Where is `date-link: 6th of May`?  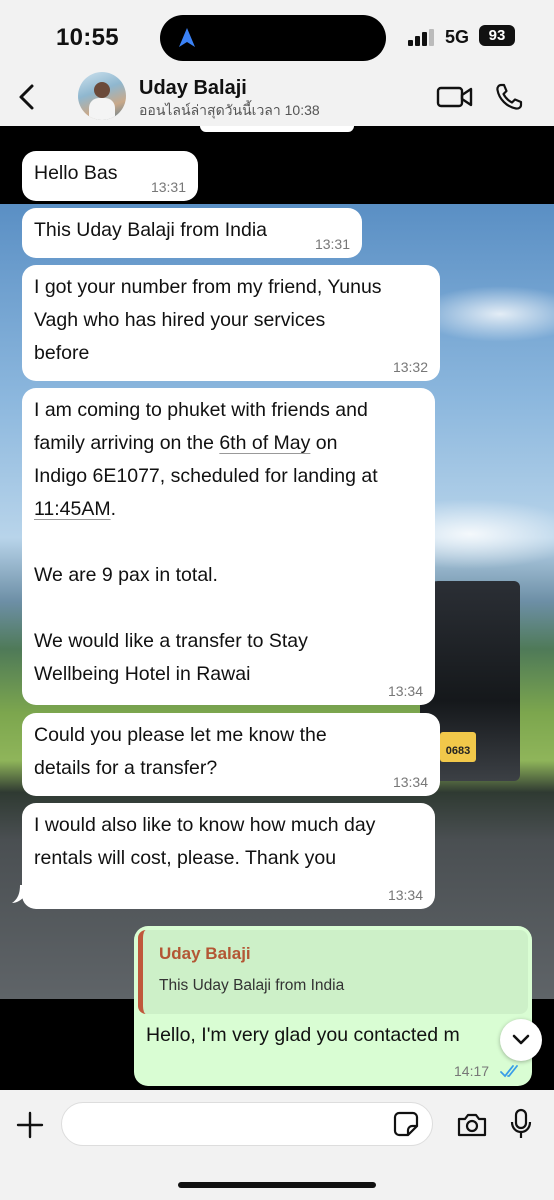
date-link: 6th of May is located at coordinates (264, 443).